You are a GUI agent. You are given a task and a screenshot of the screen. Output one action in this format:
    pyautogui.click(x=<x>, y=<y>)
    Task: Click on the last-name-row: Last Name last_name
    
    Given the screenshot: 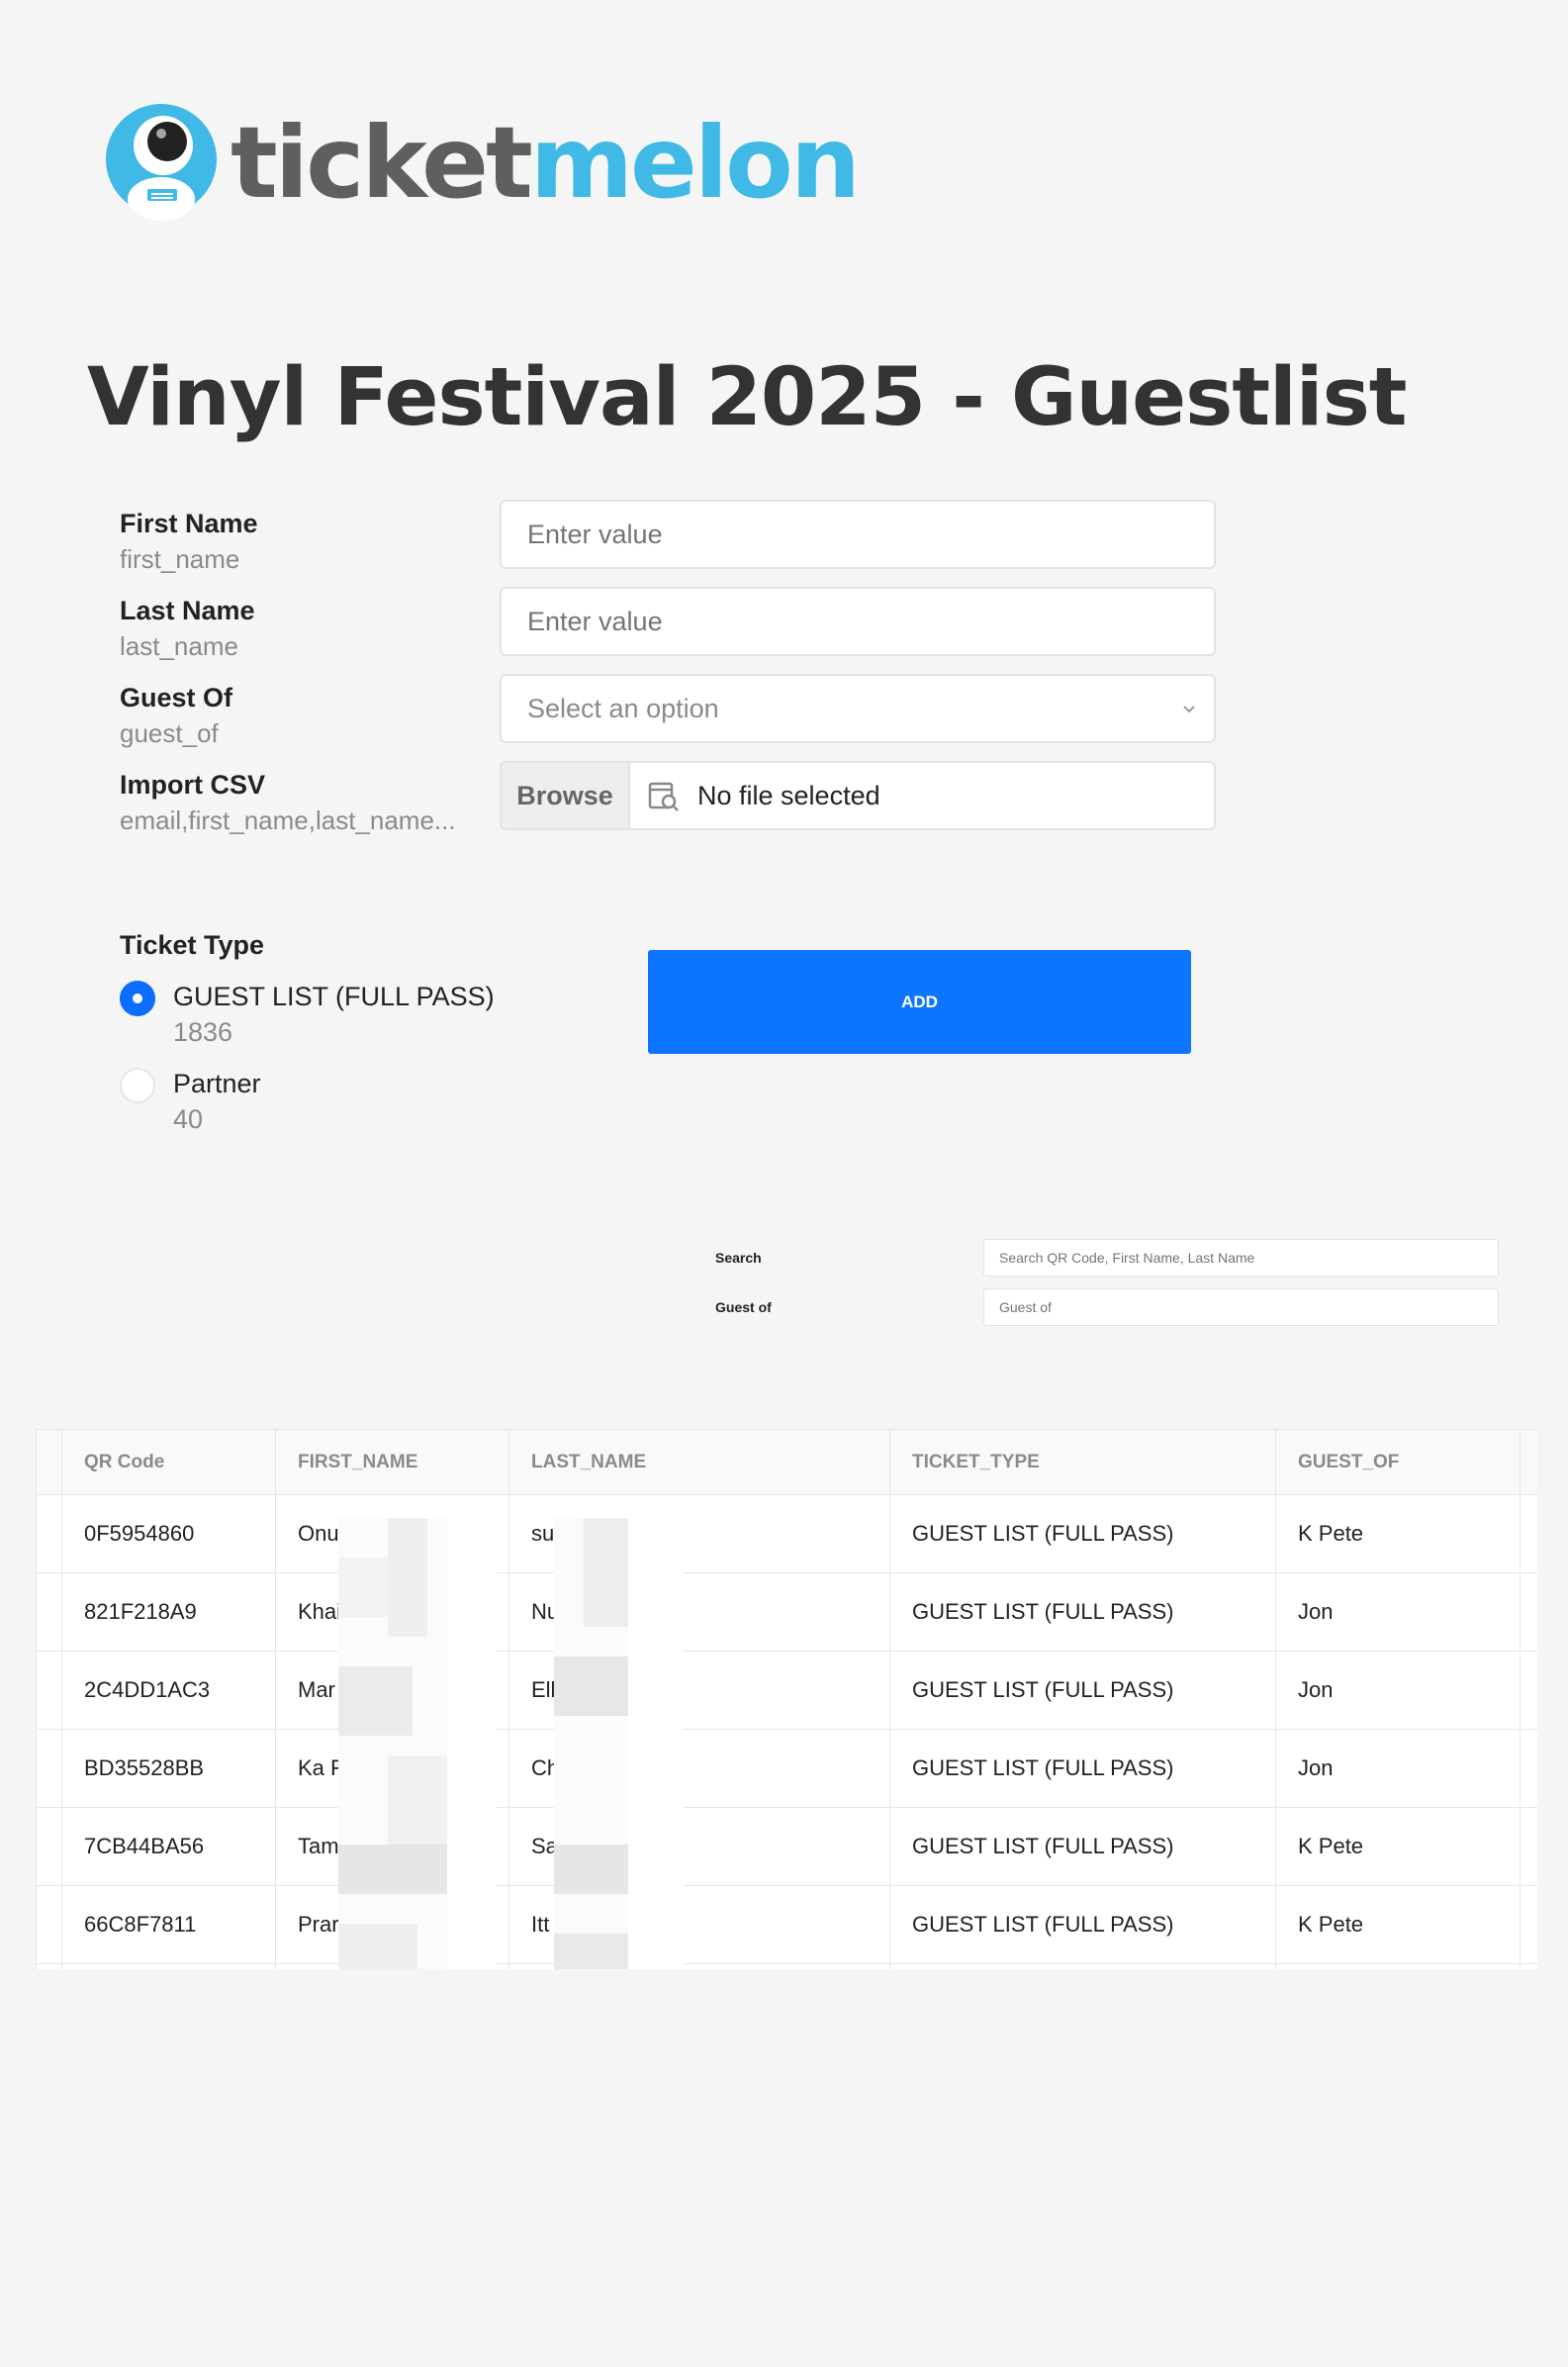 What is the action you would take?
    pyautogui.click(x=668, y=627)
    